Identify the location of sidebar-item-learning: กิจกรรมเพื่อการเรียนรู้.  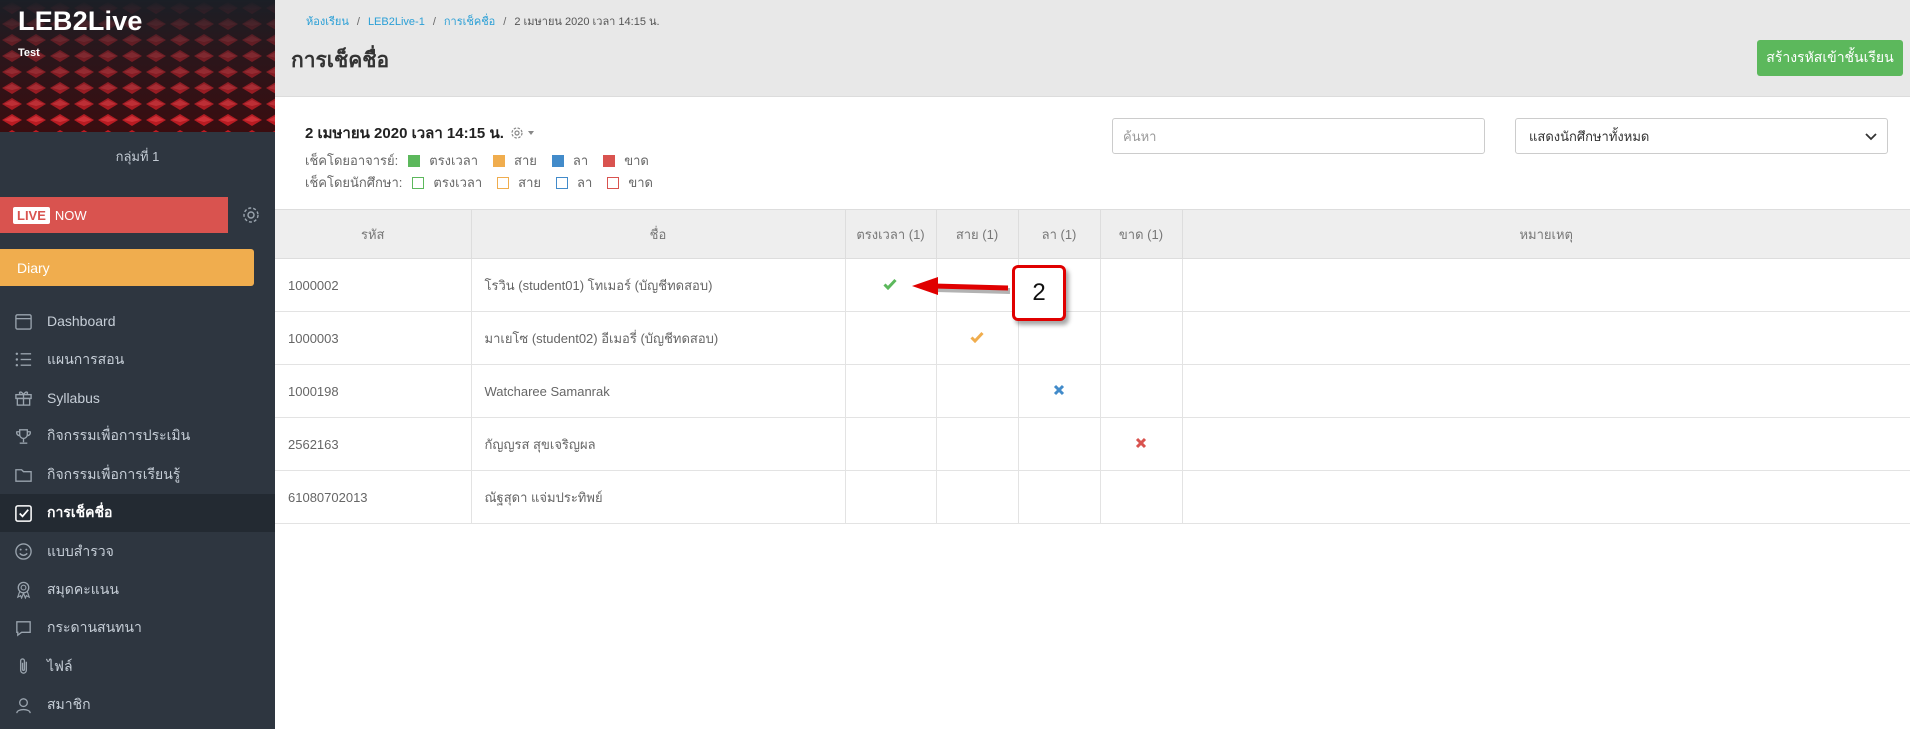
(137, 475).